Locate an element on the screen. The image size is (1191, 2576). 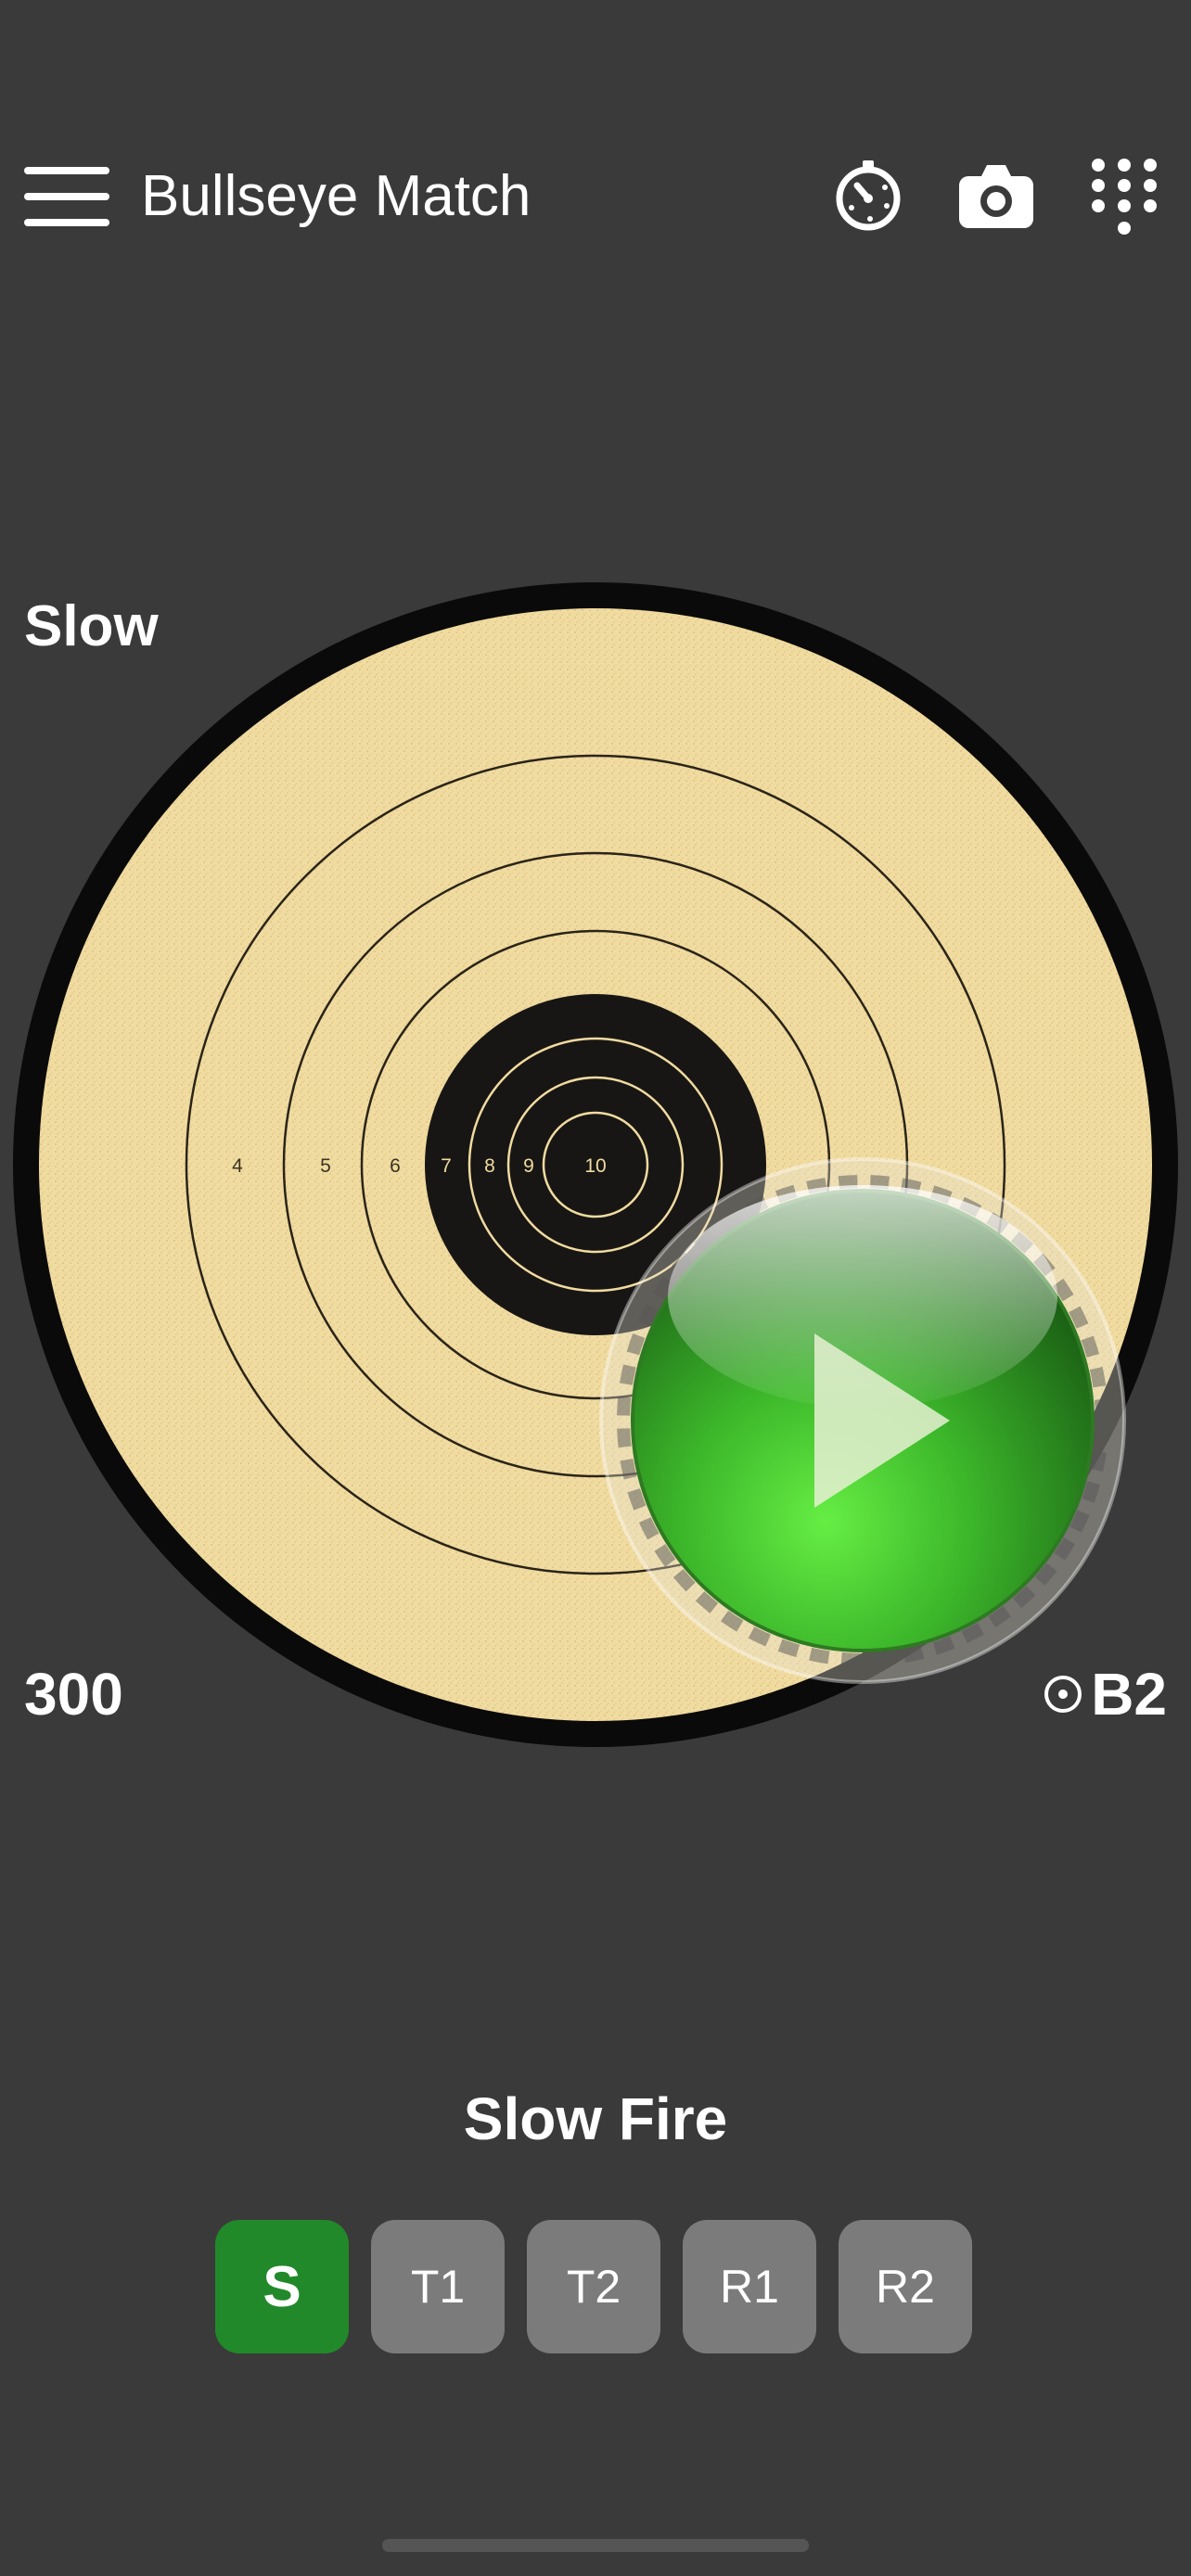
camera-icon is located at coordinates (996, 197).